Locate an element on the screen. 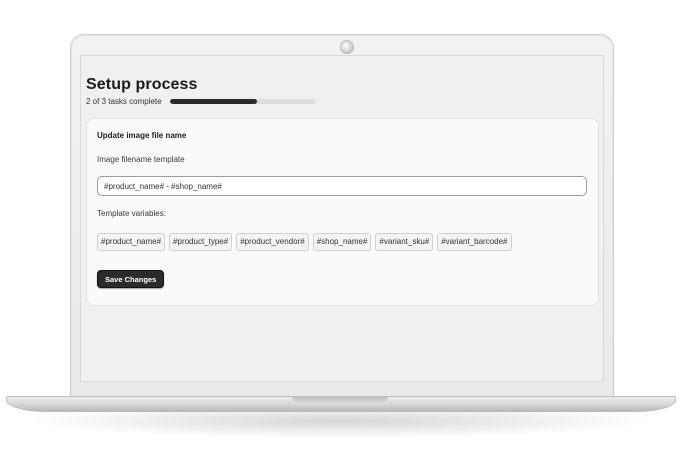 The width and height of the screenshot is (680, 450). variable-chip-product-name: #product_name# is located at coordinates (131, 242).